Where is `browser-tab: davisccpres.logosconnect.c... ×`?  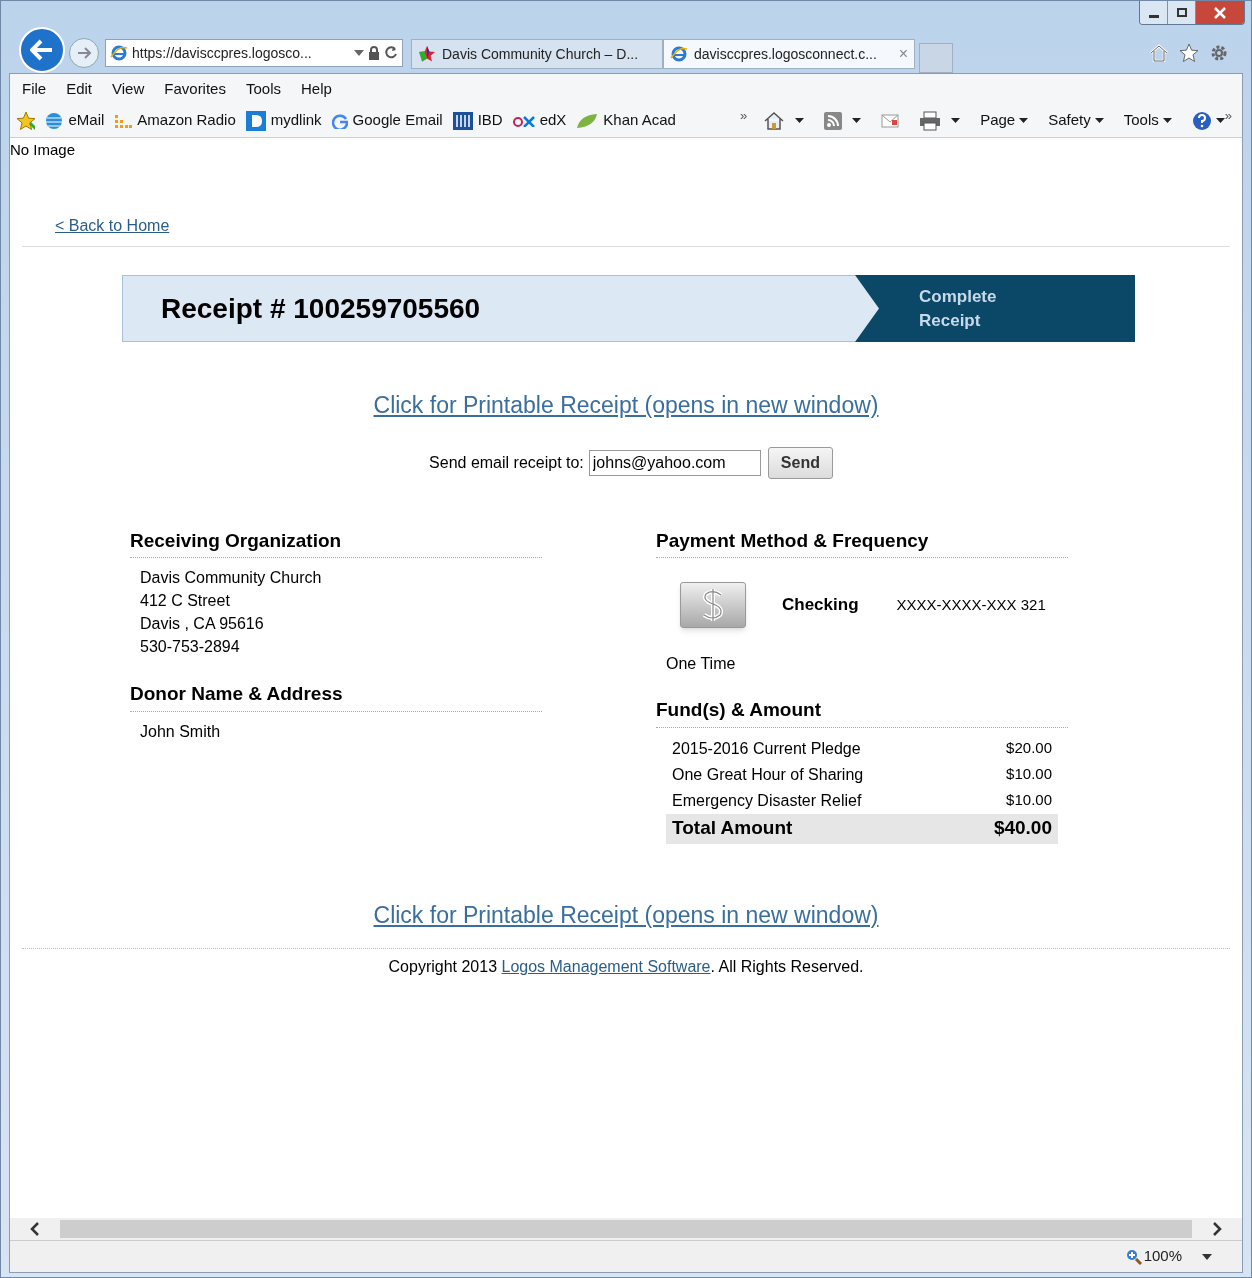
browser-tab: davisccpres.logosconnect.c... × is located at coordinates (789, 54).